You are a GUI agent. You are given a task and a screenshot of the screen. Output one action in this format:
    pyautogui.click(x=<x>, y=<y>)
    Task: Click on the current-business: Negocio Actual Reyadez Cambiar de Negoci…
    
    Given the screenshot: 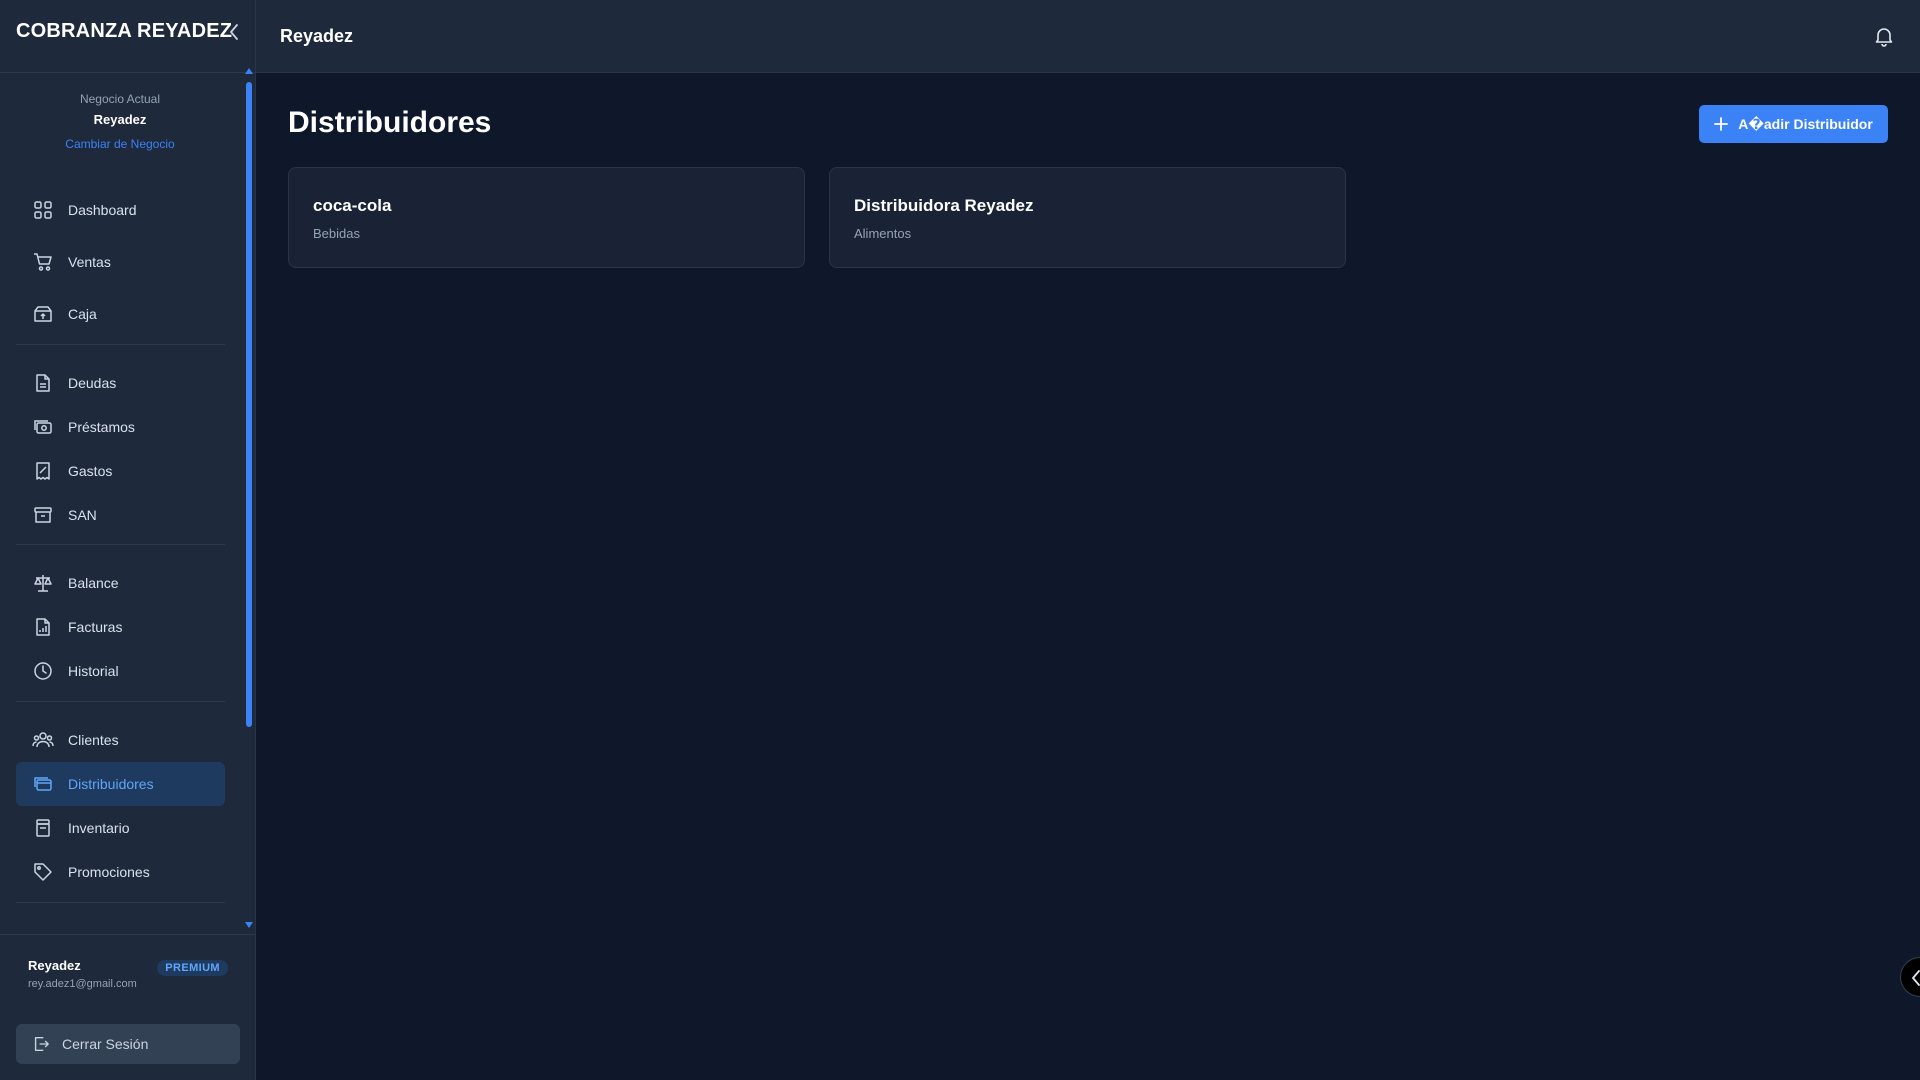 What is the action you would take?
    pyautogui.click(x=120, y=122)
    